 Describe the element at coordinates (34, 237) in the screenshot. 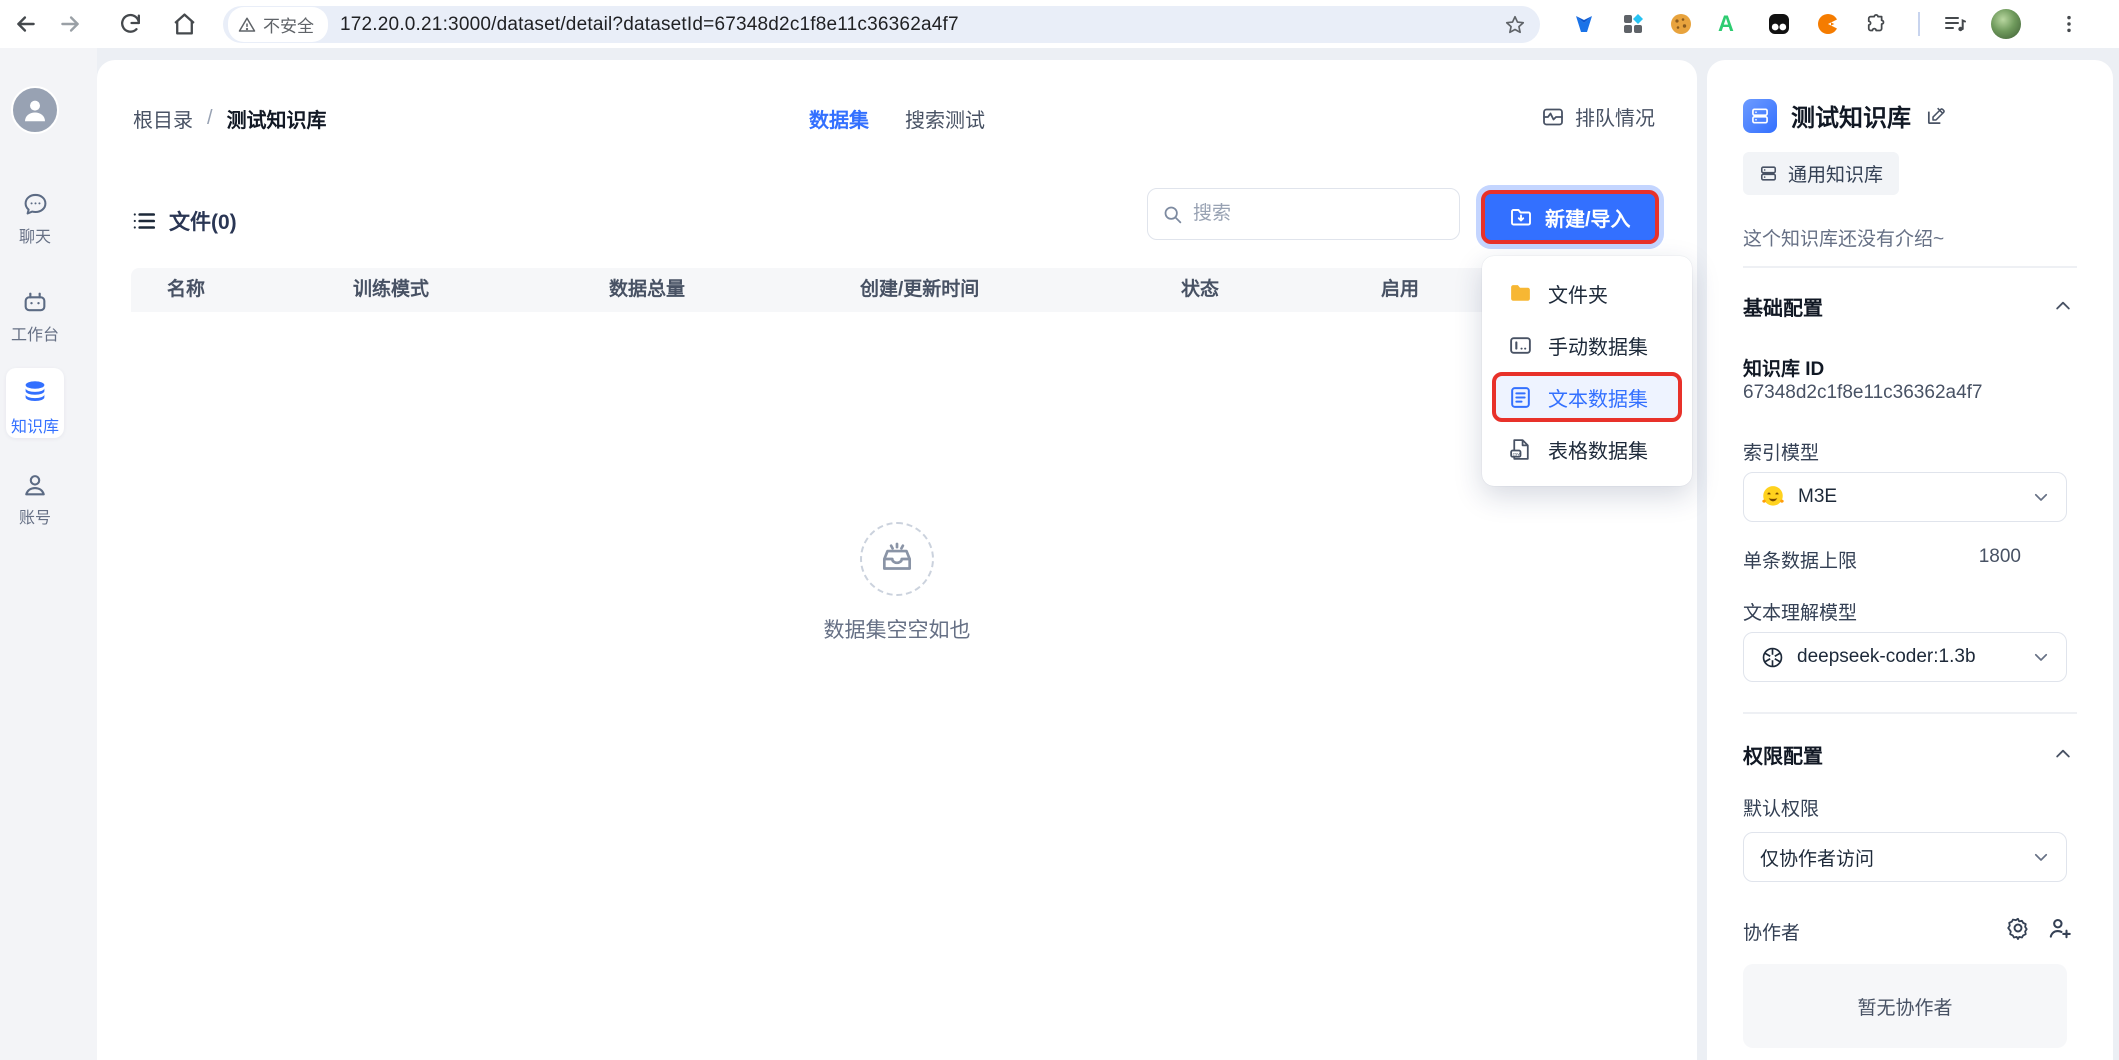

I see `sidebar-item-label: 聊天` at that location.